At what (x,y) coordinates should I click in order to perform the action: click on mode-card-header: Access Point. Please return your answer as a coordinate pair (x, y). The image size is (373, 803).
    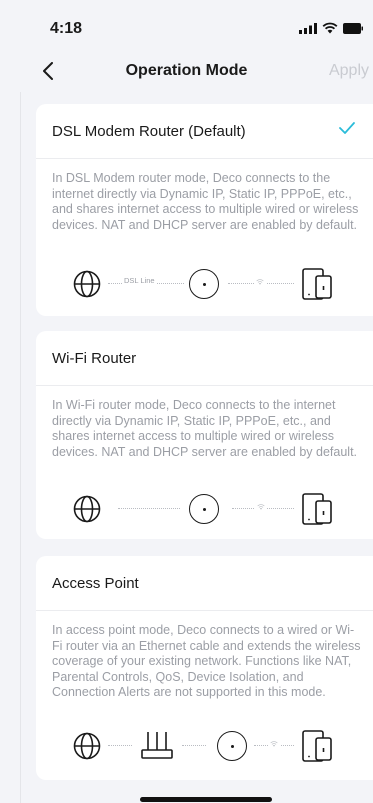
    Looking at the image, I should click on (204, 583).